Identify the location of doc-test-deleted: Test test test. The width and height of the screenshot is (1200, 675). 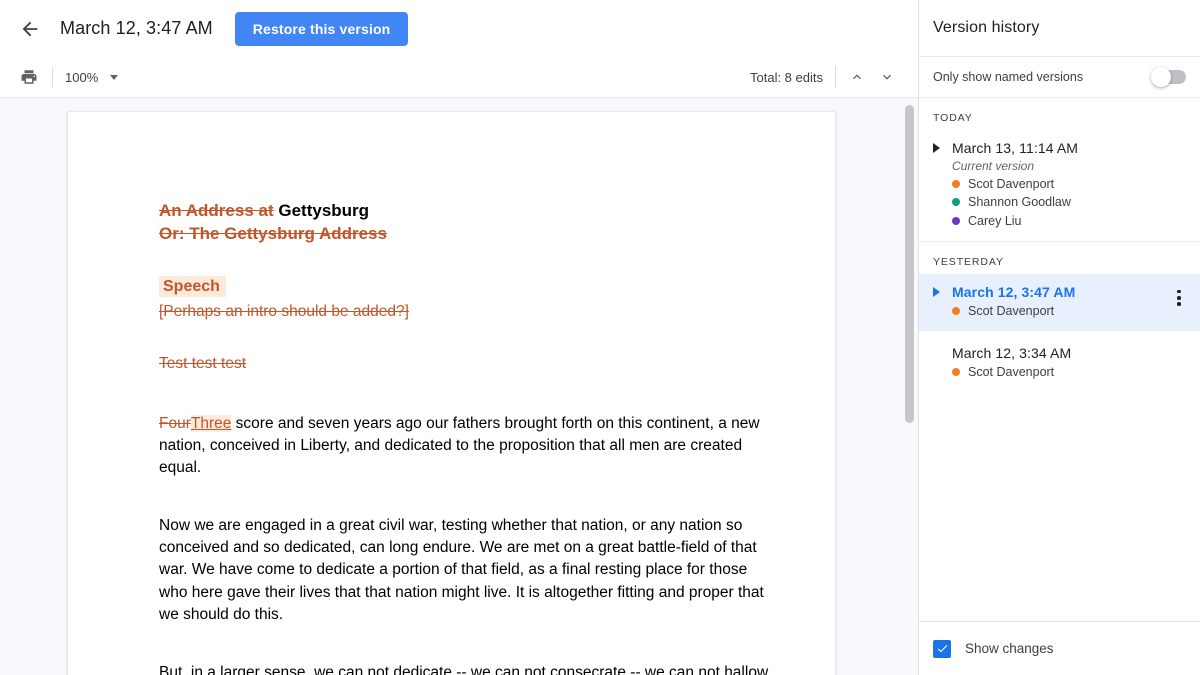
(203, 363).